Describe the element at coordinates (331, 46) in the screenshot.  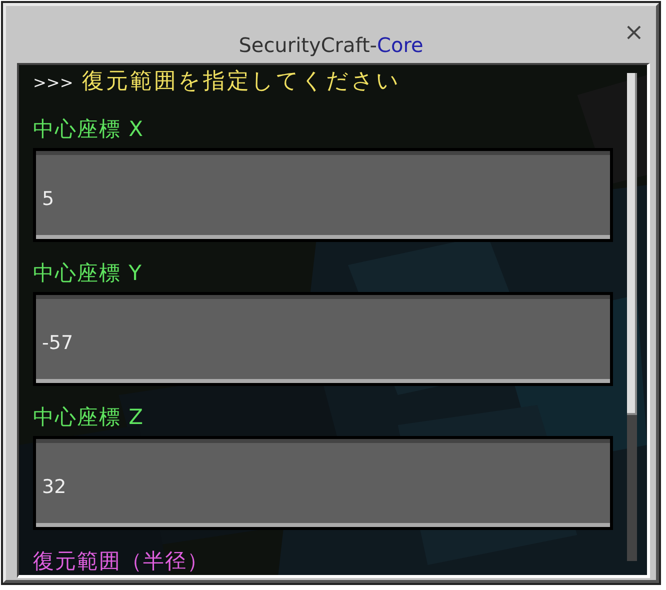
I see `window-title: SecurityCraft-Core` at that location.